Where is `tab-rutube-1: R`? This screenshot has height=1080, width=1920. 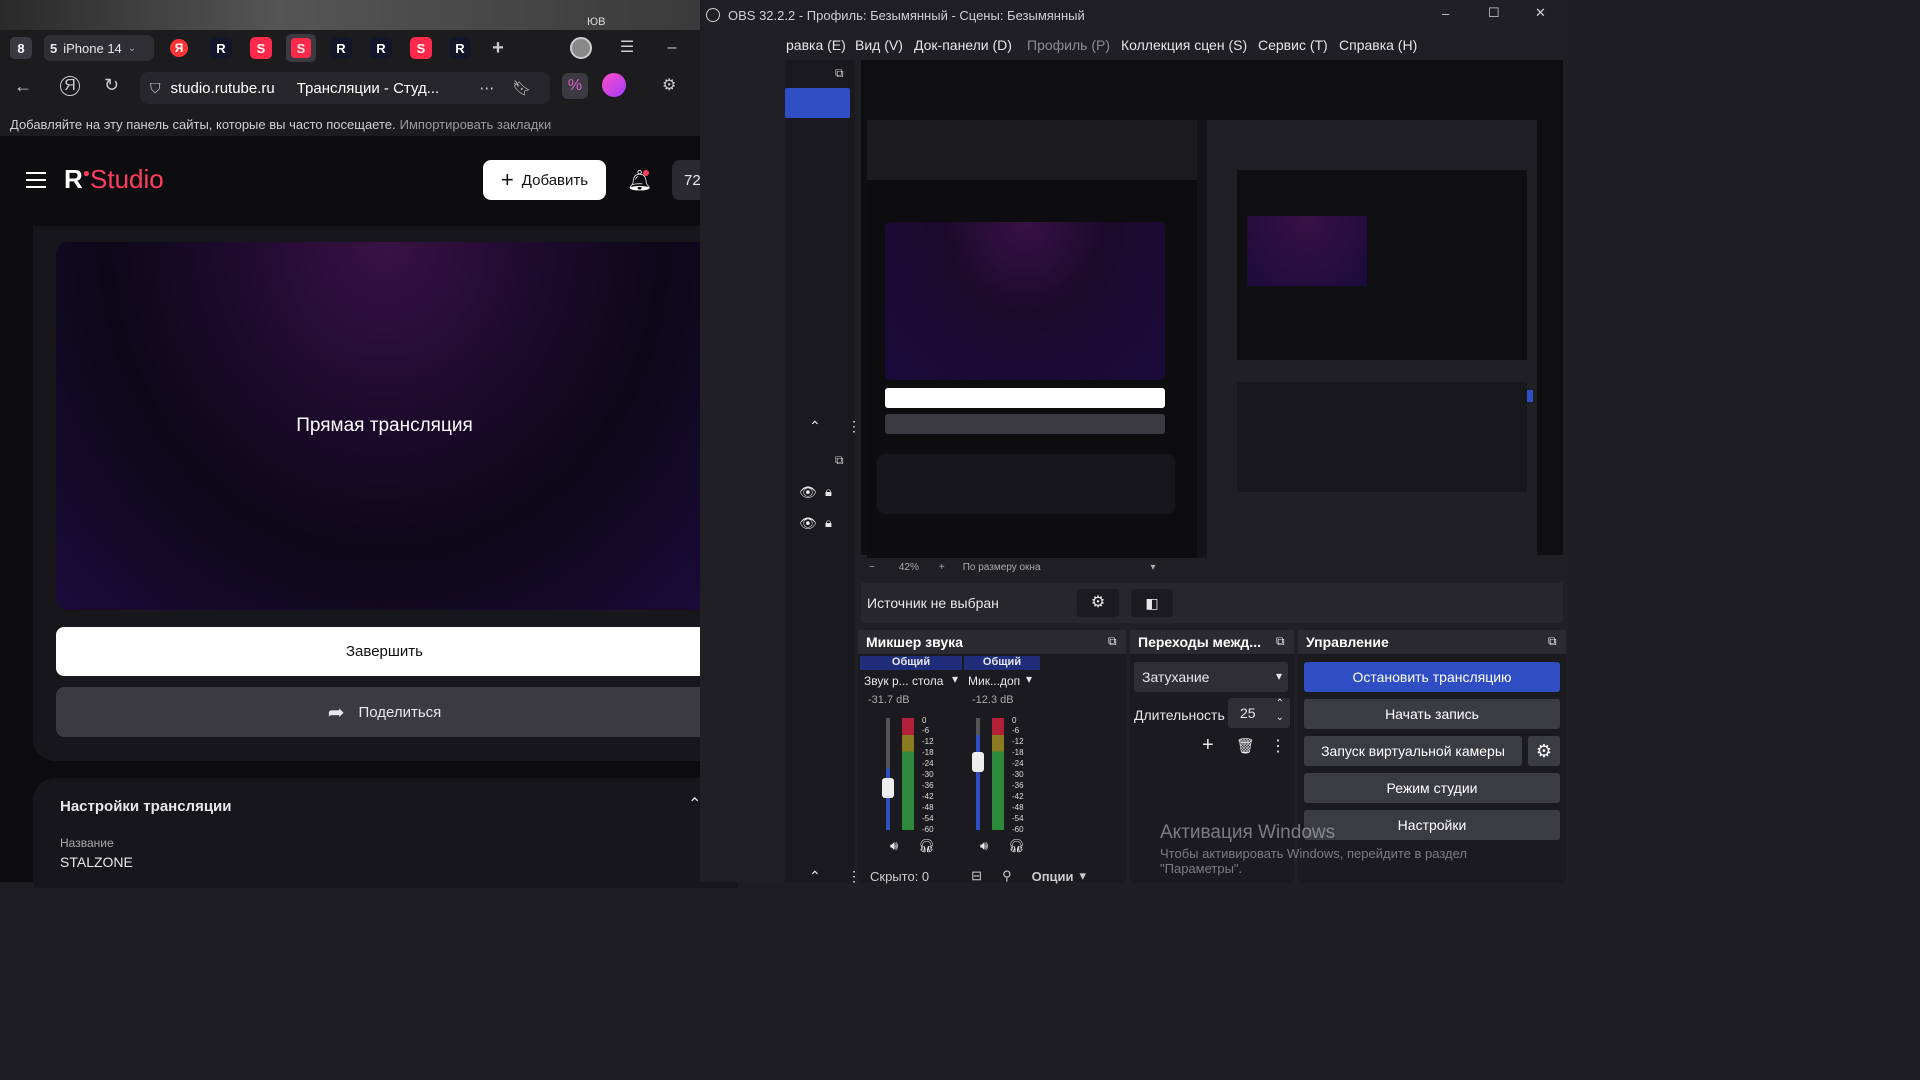 tab-rutube-1: R is located at coordinates (221, 48).